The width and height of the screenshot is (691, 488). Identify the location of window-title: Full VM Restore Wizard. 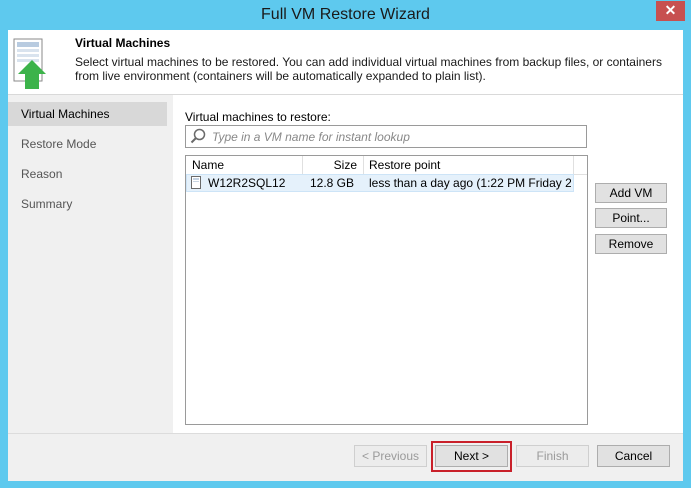
(345, 14).